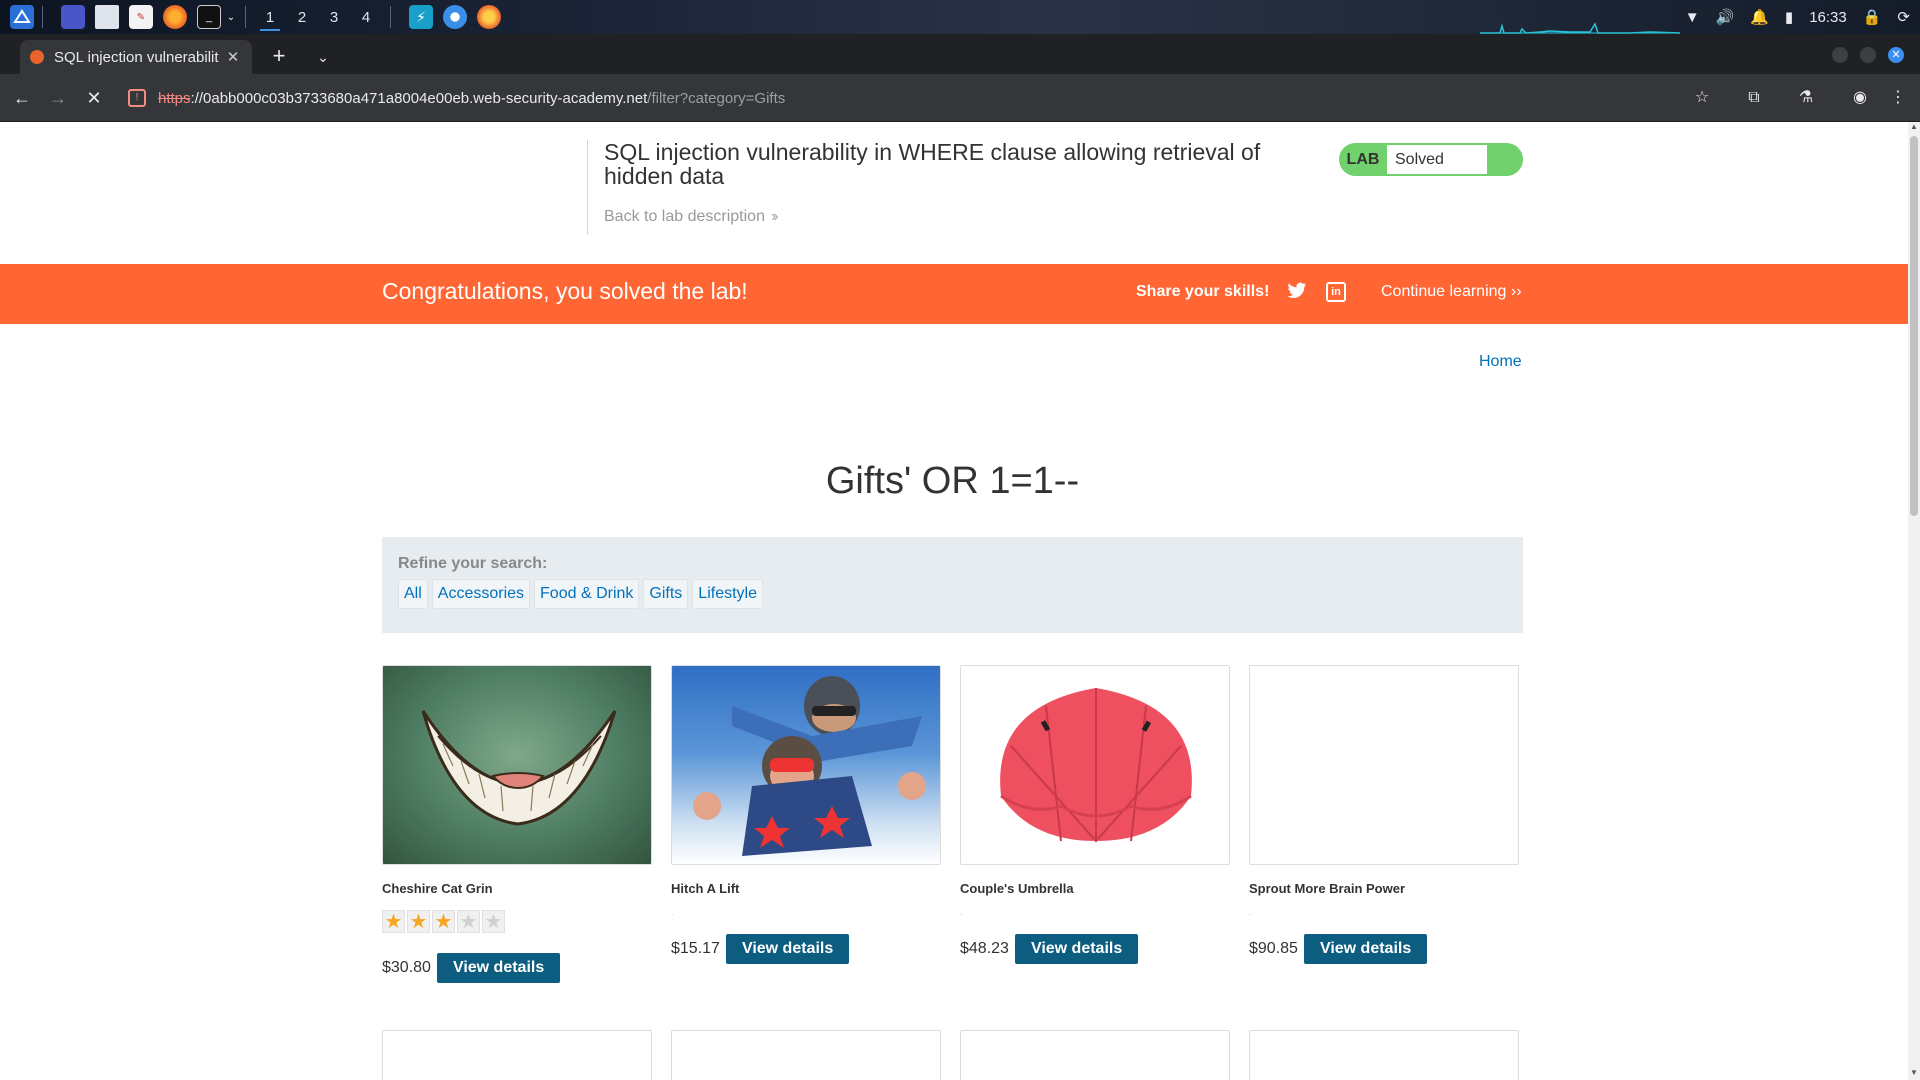 The image size is (1920, 1080). Describe the element at coordinates (1702, 98) in the screenshot. I see `bookmark-star-icon: ☆` at that location.